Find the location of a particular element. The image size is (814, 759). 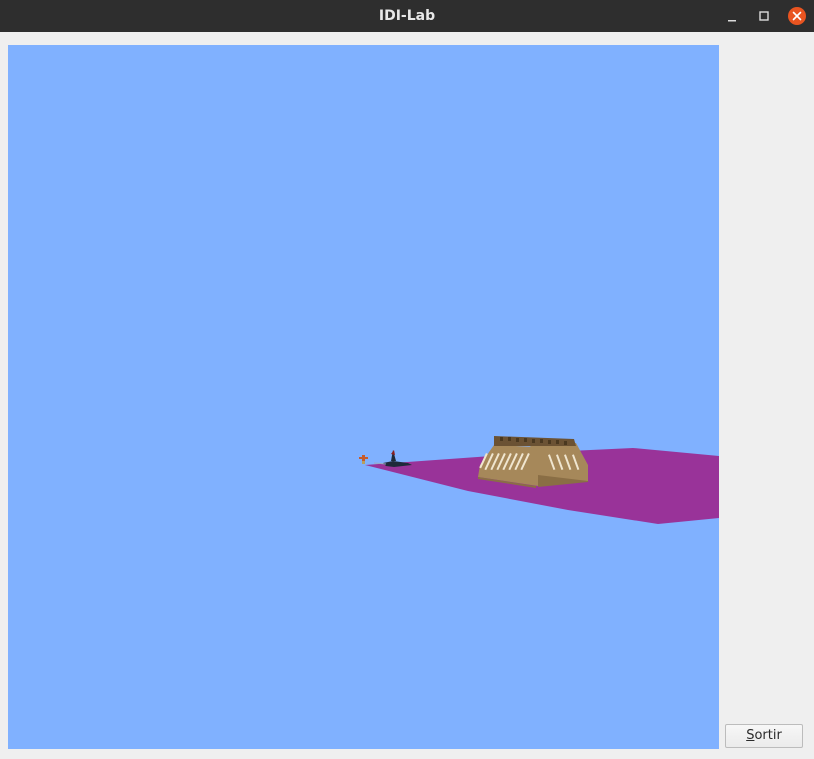

maximize-icon is located at coordinates (764, 16).